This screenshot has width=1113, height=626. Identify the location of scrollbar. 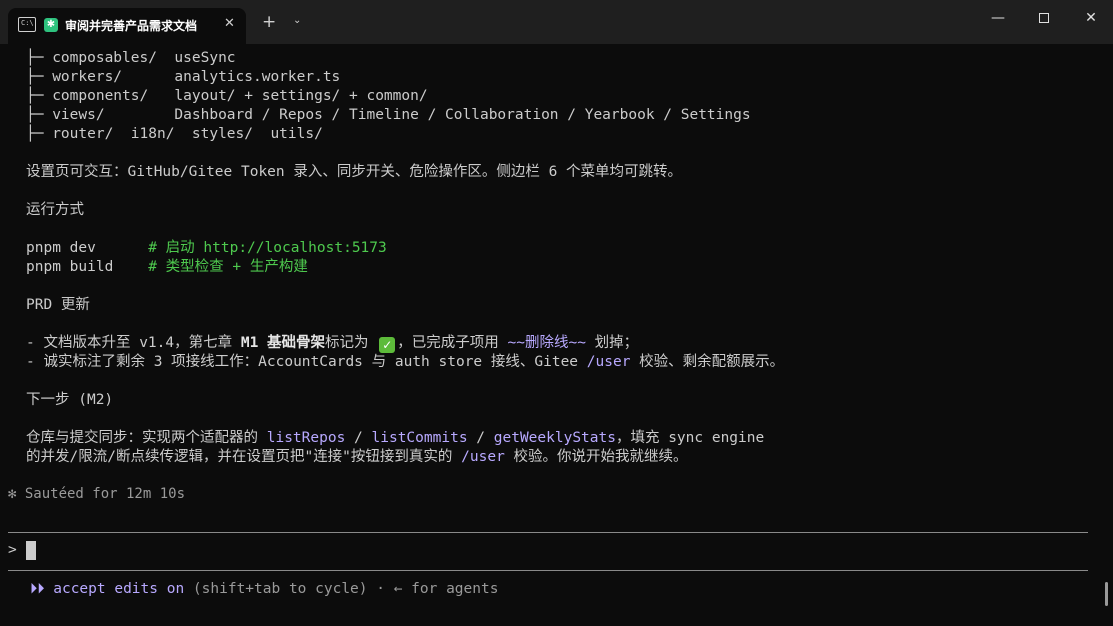
(1106, 594).